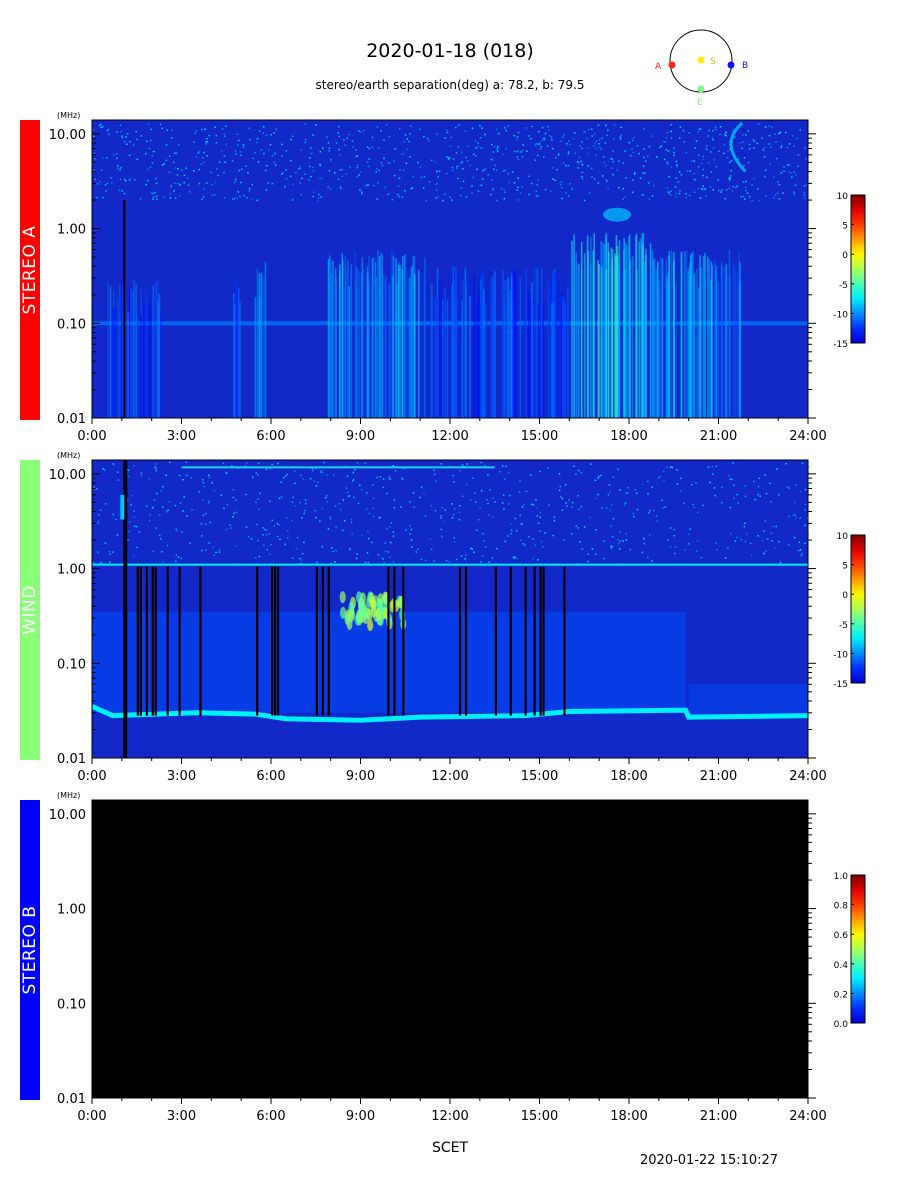 This screenshot has height=1200, width=900. I want to click on data-gap-line, so click(275, 641).